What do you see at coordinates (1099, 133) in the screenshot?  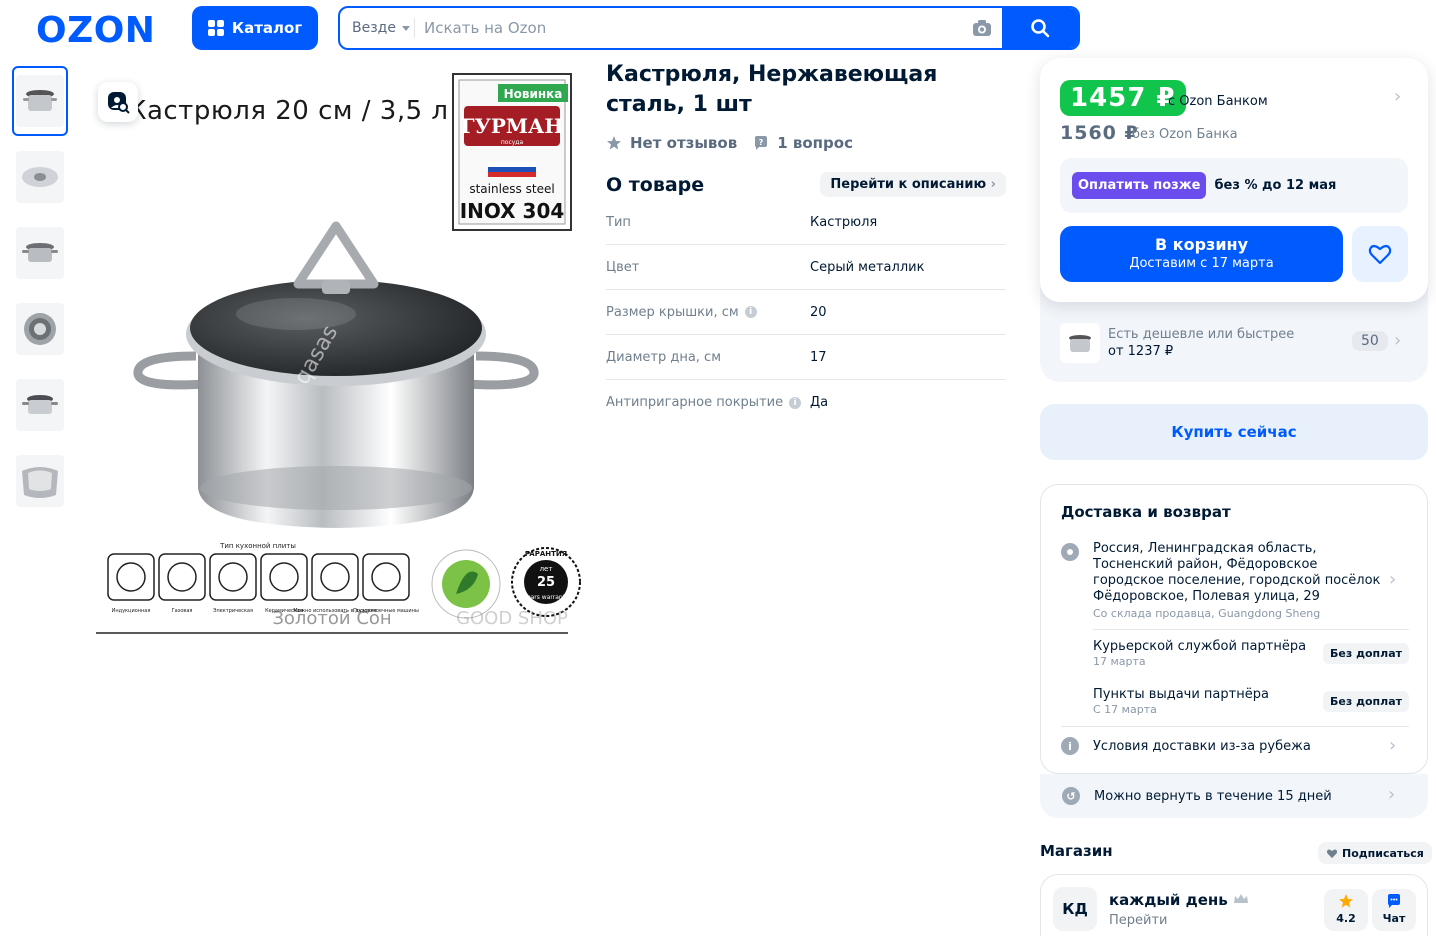 I see `regular-price: 1560 ₽` at bounding box center [1099, 133].